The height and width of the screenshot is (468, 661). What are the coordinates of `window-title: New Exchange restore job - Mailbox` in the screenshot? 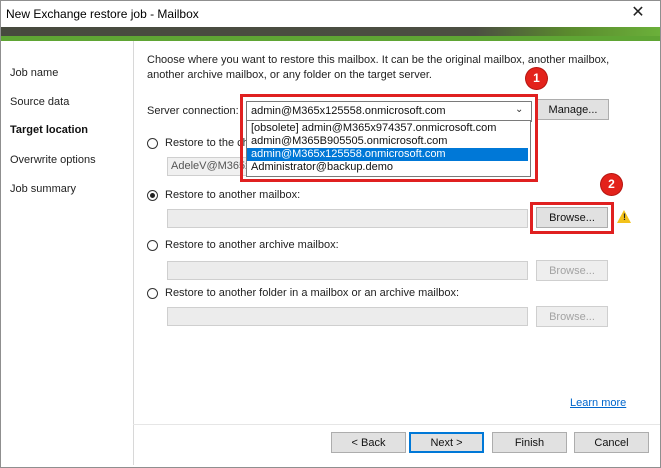 It's located at (102, 14).